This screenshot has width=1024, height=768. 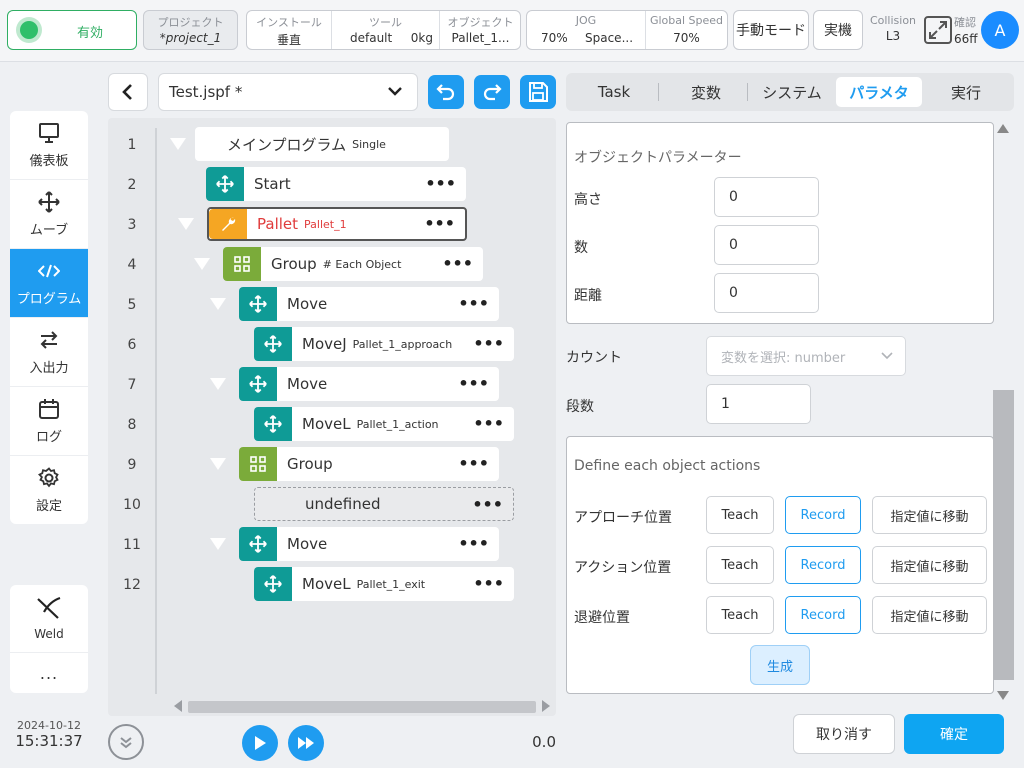 What do you see at coordinates (49, 409) in the screenshot?
I see `calendar-icon` at bounding box center [49, 409].